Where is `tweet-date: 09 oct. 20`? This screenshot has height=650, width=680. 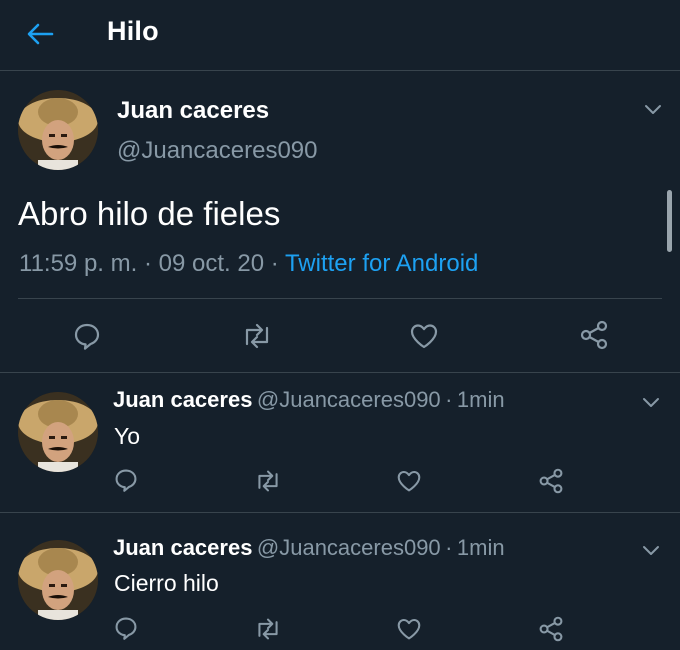
tweet-date: 09 oct. 20 is located at coordinates (211, 263).